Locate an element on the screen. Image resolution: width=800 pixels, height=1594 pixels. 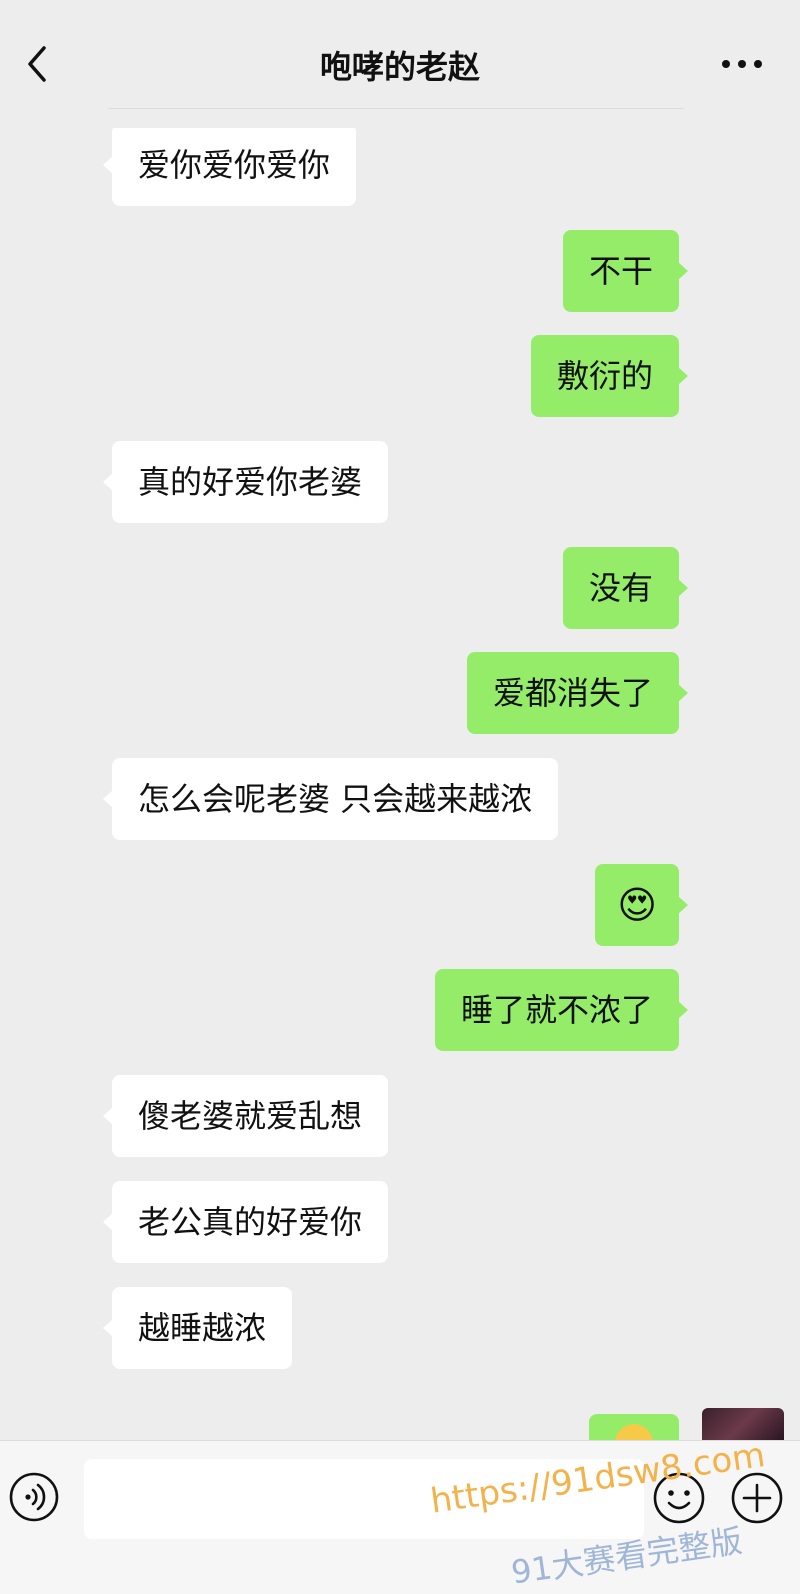
message-bubble-received: 真的好爱你老婆 is located at coordinates (245, 482).